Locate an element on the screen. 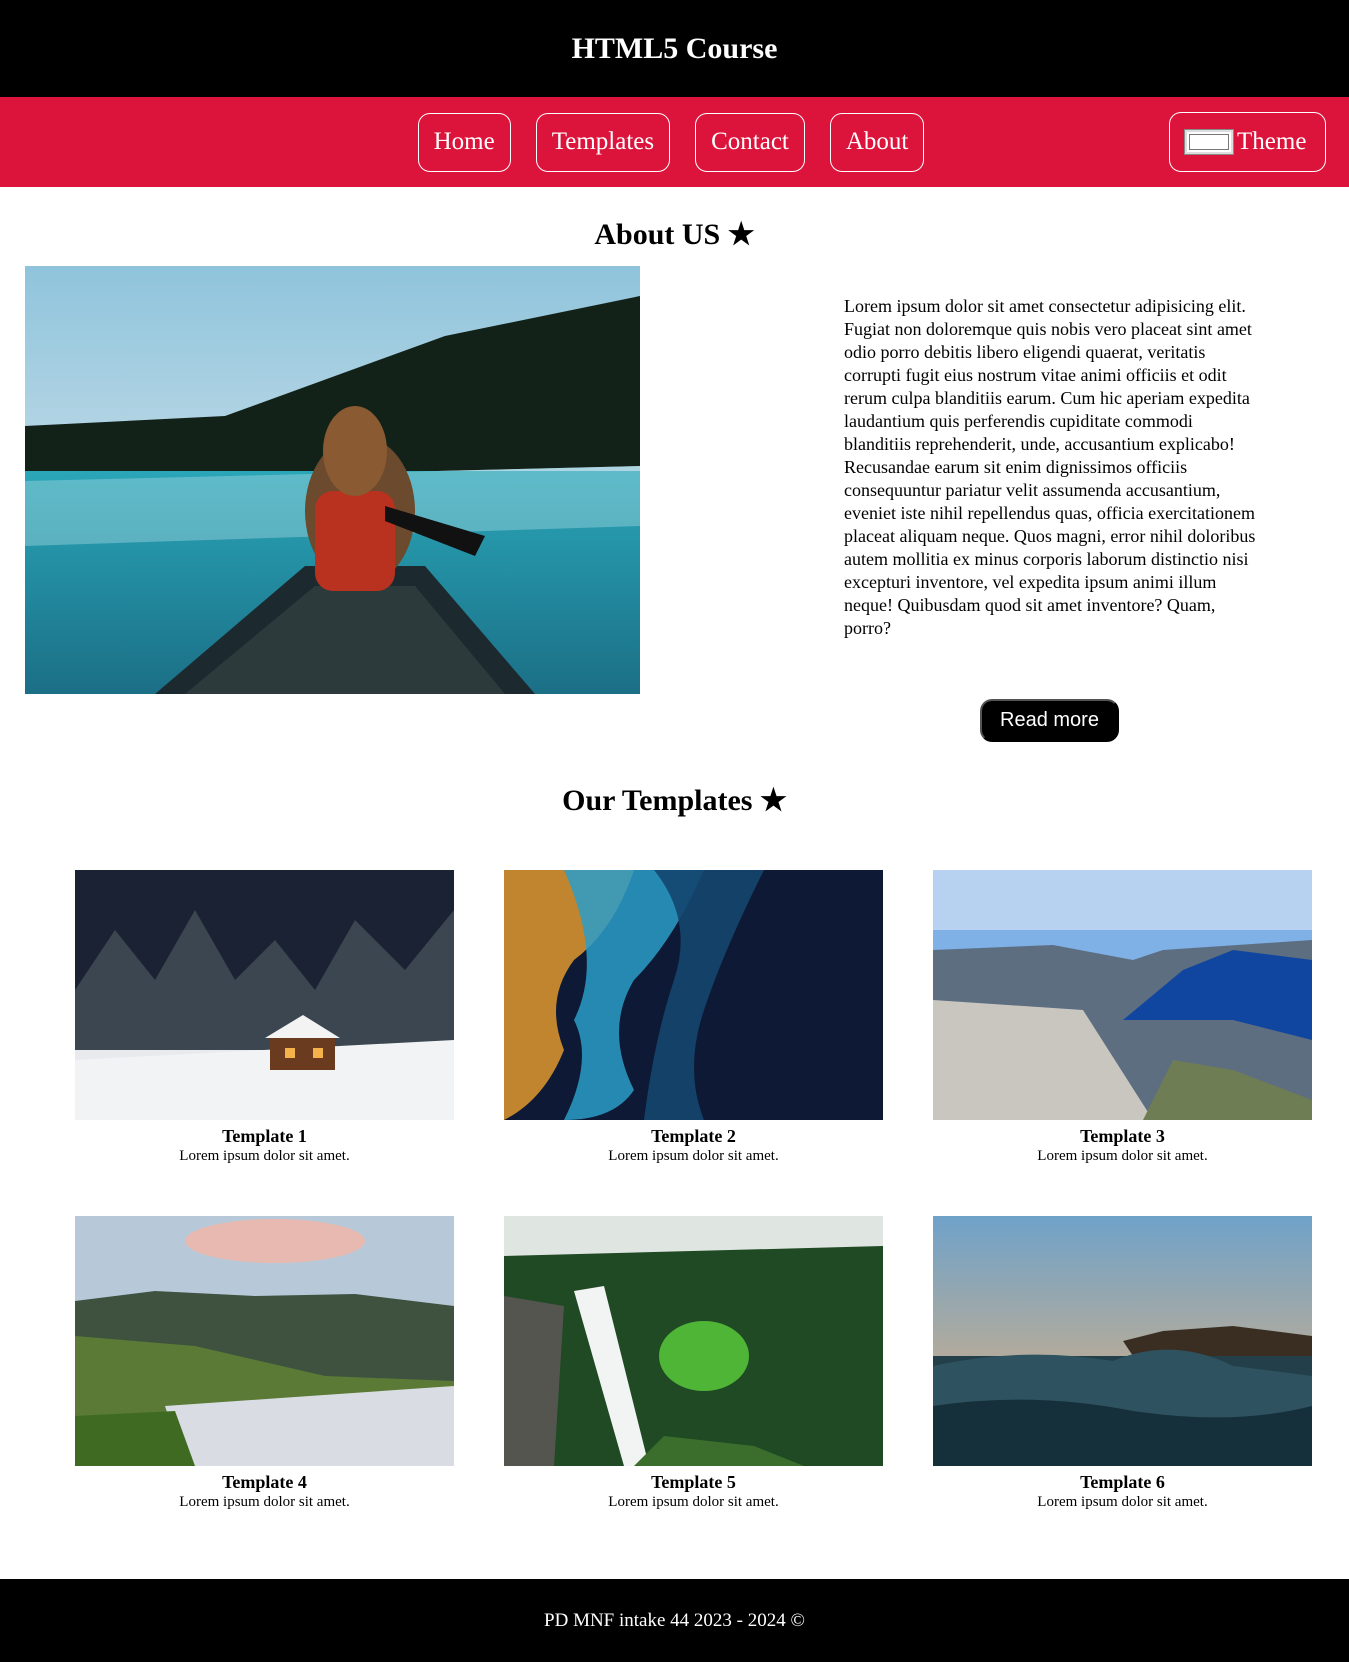  template-card-1: Template 1 Lorem ipsum dolor sit amet. is located at coordinates (264, 1018).